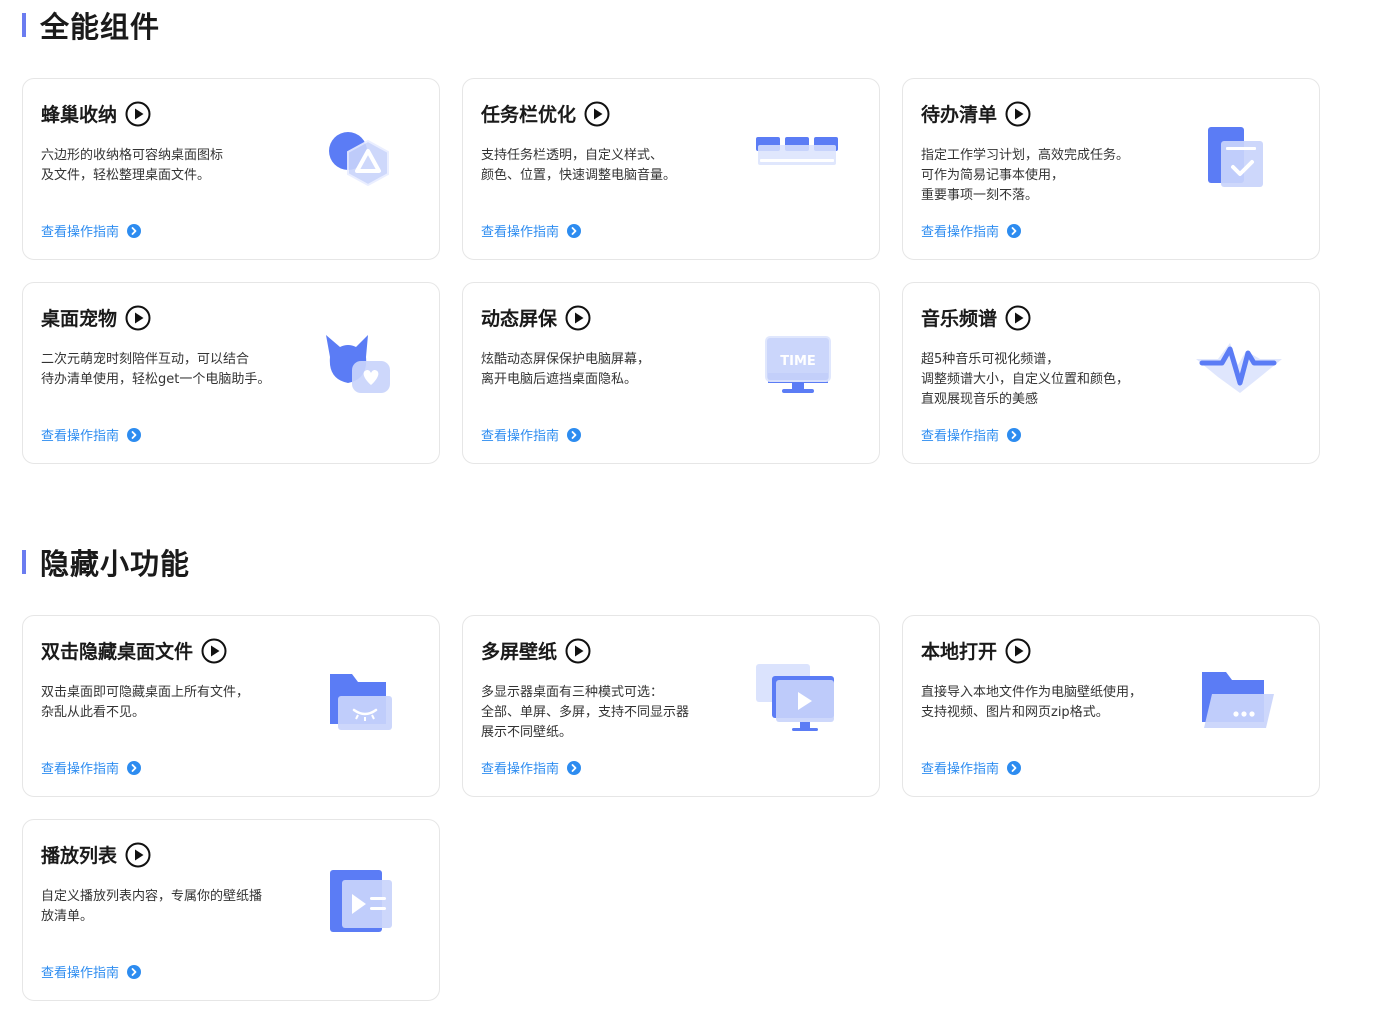 Image resolution: width=1375 pixels, height=1030 pixels. Describe the element at coordinates (572, 155) in the screenshot. I see `card-description-line: 支持任务栏透明，自定义样式、` at that location.